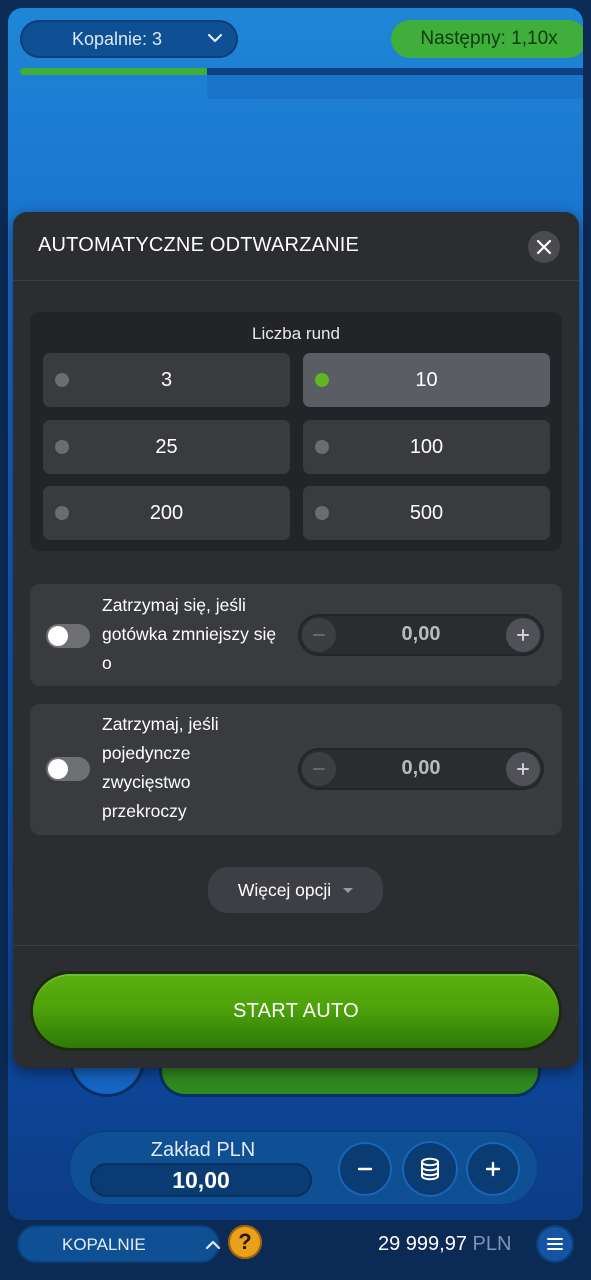 This screenshot has height=1280, width=591. What do you see at coordinates (107, 663) in the screenshot?
I see `label-line: o` at bounding box center [107, 663].